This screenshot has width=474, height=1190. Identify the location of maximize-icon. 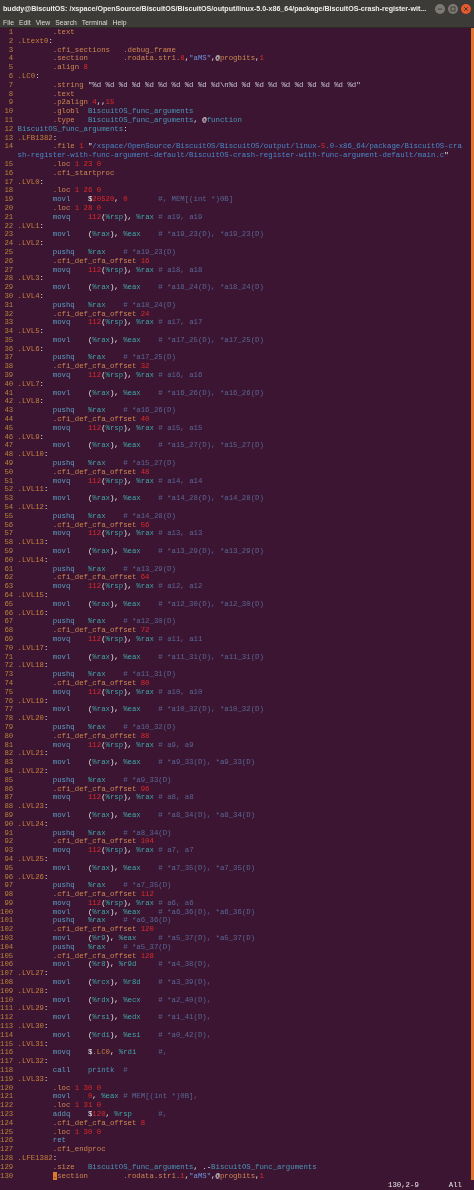
(453, 8).